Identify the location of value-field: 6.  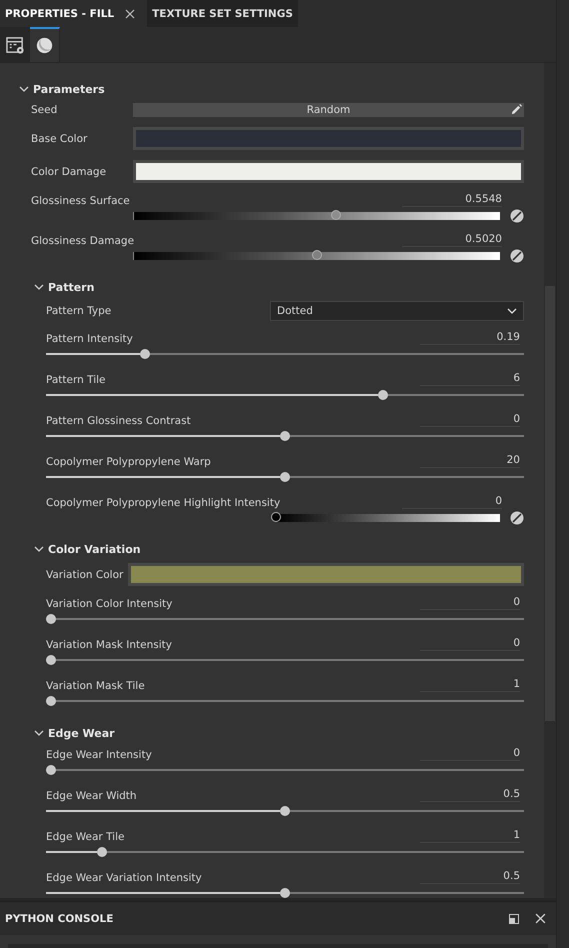
(470, 379).